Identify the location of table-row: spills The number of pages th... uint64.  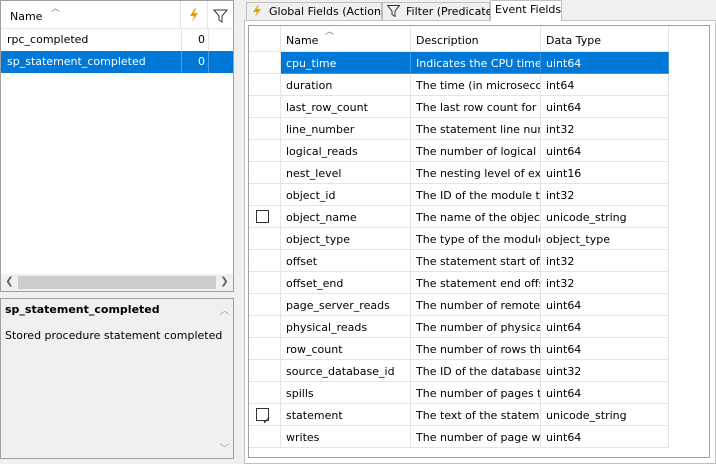
(459, 393).